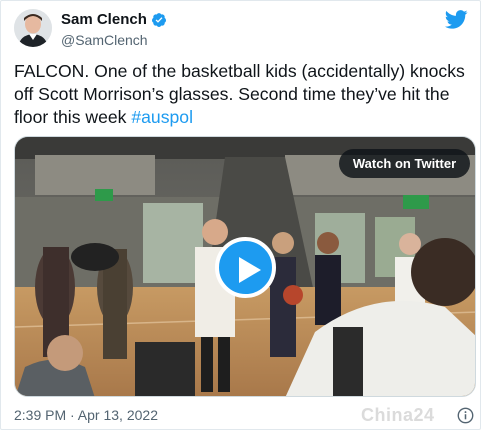 The height and width of the screenshot is (430, 481). What do you see at coordinates (465, 415) in the screenshot?
I see `info-icon` at bounding box center [465, 415].